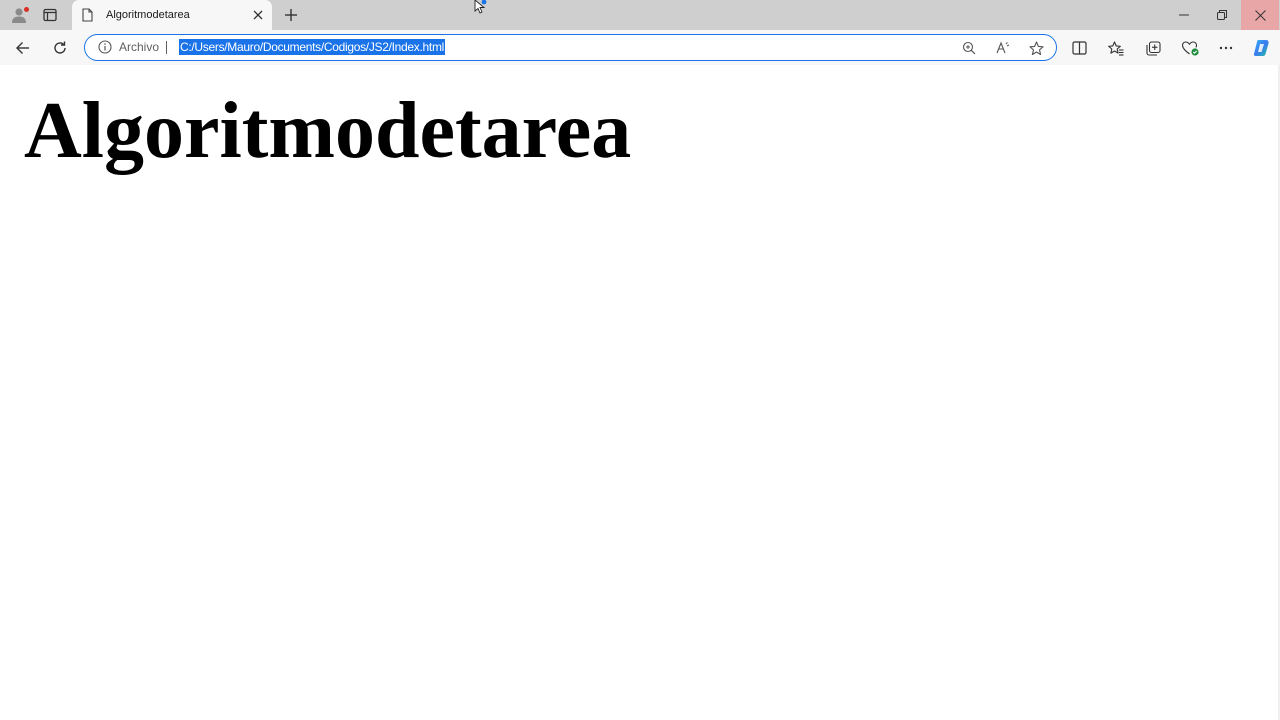 The image size is (1280, 720). I want to click on zoom-button, so click(969, 48).